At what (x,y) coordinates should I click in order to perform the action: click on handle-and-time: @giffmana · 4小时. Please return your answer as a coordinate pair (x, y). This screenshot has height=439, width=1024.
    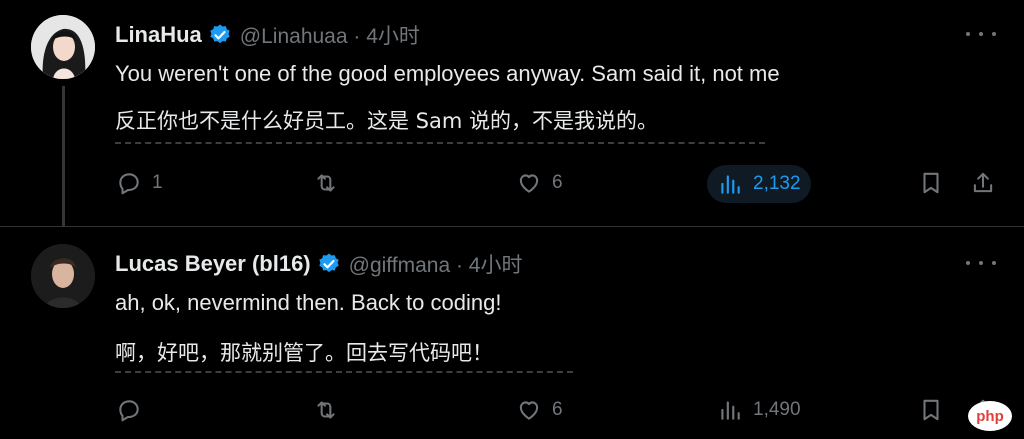
    Looking at the image, I should click on (436, 264).